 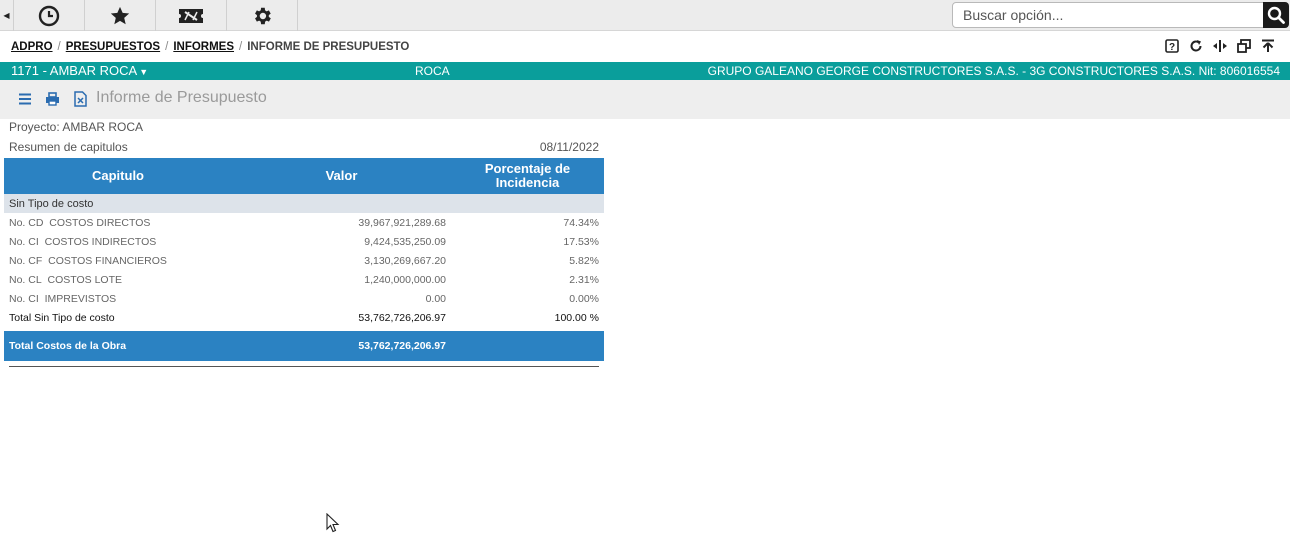 What do you see at coordinates (62, 317) in the screenshot?
I see `subtotal-label: Total Sin Tipo de costo` at bounding box center [62, 317].